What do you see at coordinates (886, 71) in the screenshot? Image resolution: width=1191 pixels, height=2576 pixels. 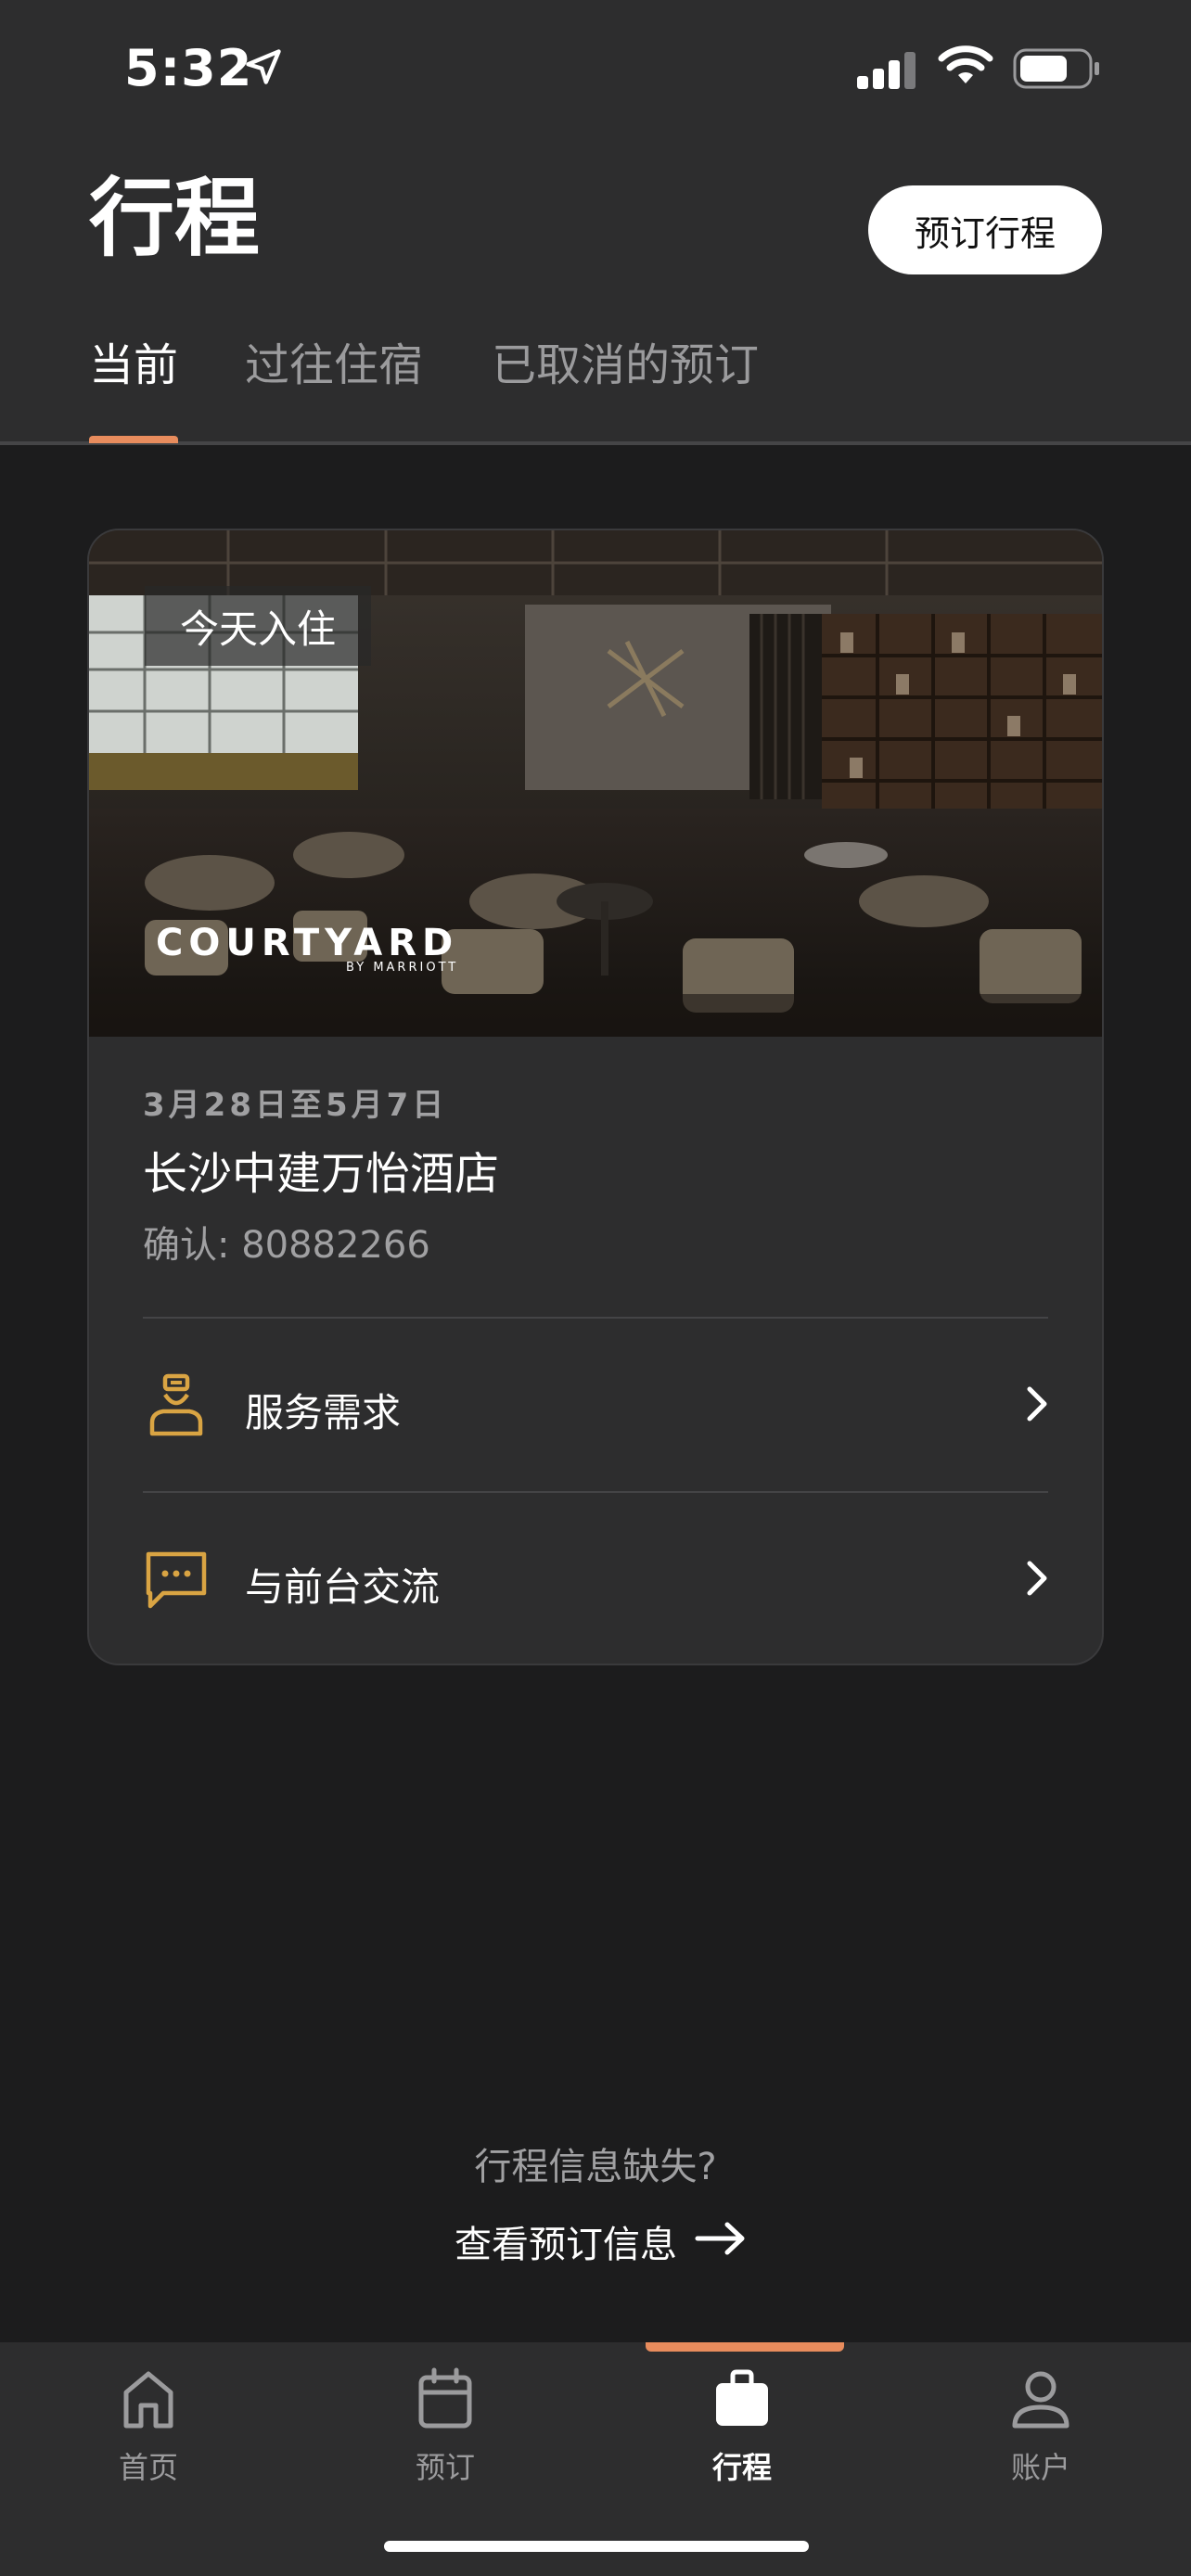 I see `cellular-signal-icon` at bounding box center [886, 71].